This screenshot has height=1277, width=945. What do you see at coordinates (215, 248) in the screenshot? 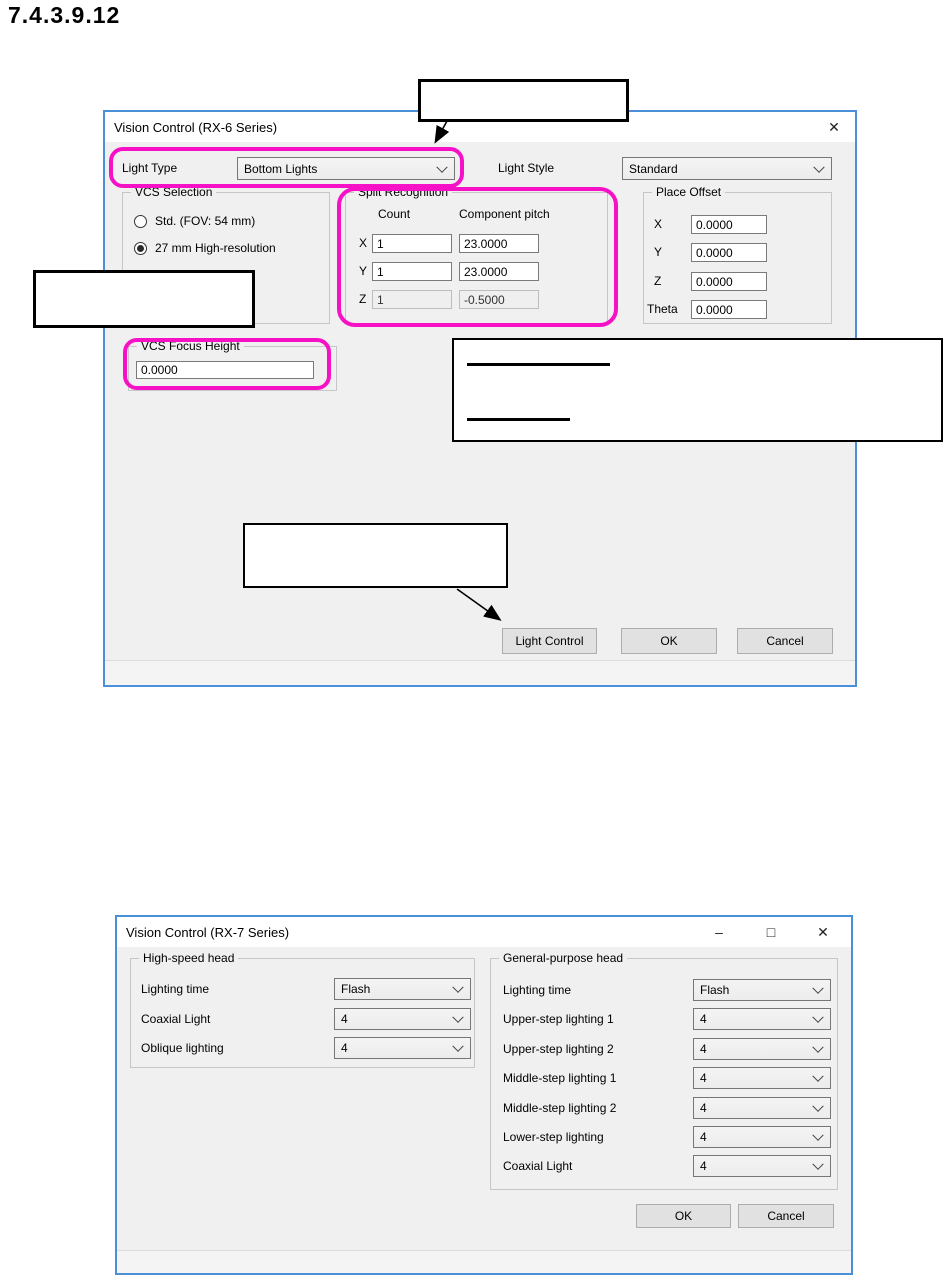
I see `radio-27mm-label: 27 mm High-resolution` at bounding box center [215, 248].